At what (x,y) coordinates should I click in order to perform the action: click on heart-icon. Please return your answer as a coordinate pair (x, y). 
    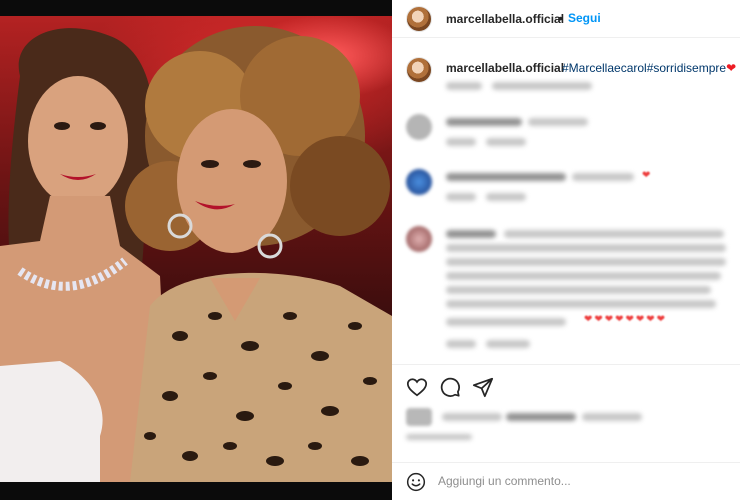
    Looking at the image, I should click on (417, 387).